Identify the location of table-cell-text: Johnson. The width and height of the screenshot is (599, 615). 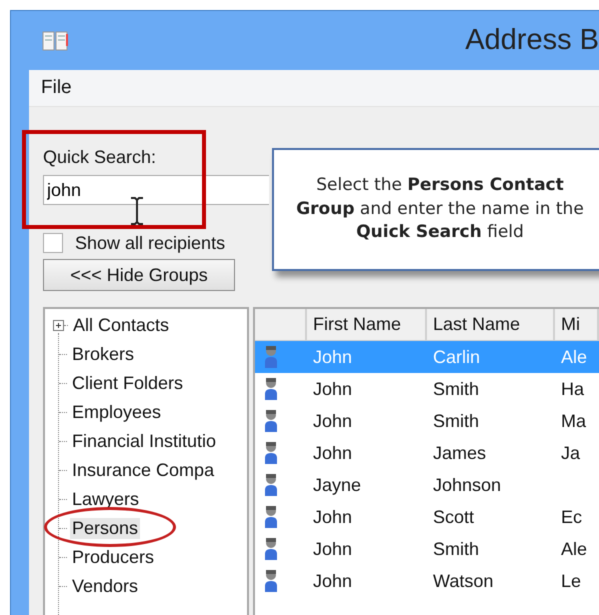
(467, 485).